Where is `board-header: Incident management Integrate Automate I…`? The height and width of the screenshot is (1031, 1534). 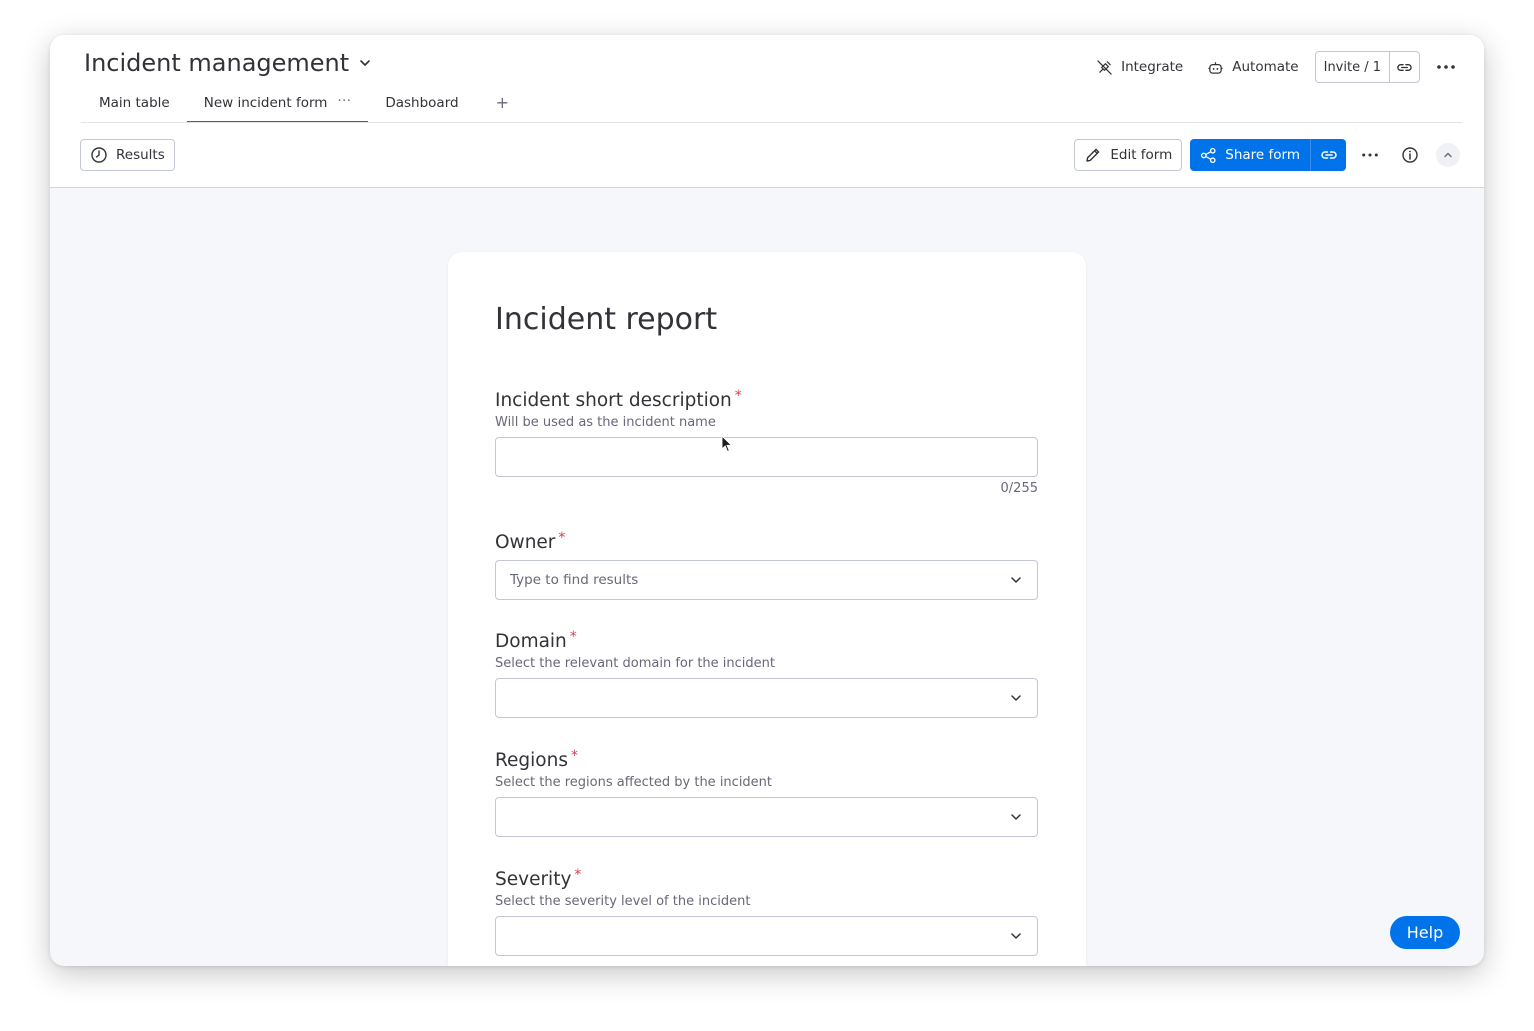
board-header: Incident management Integrate Automate I… is located at coordinates (767, 111).